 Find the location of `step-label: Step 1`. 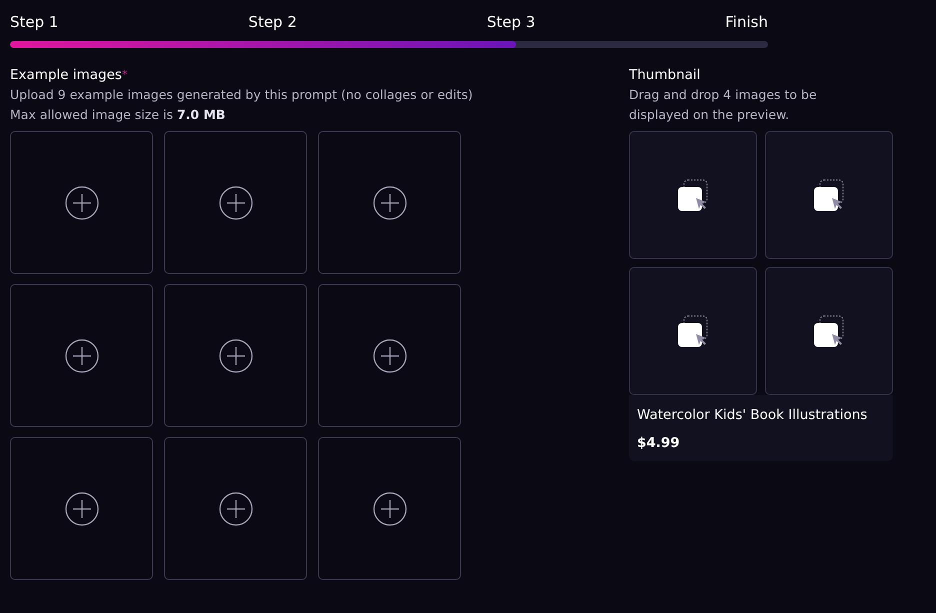

step-label: Step 1 is located at coordinates (34, 22).